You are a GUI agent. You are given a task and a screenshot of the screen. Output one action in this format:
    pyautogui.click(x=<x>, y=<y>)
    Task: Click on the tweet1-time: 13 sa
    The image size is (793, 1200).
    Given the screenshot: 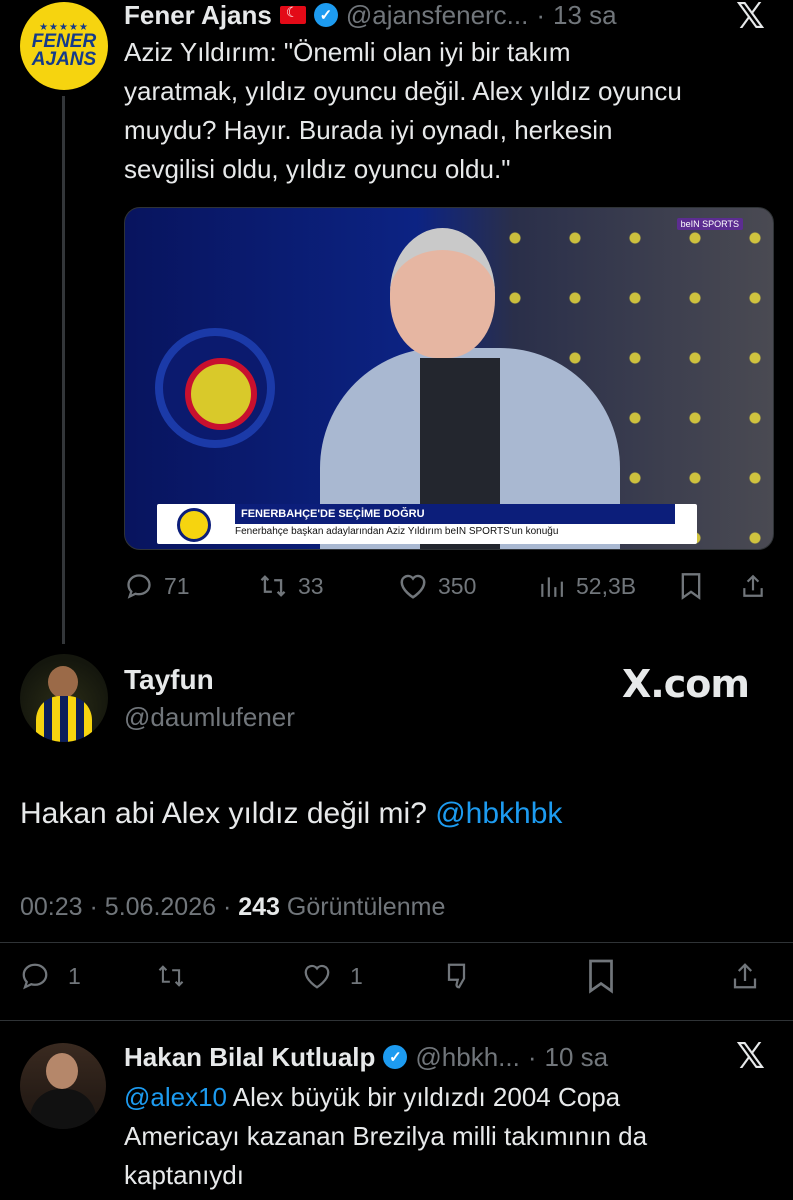 What is the action you would take?
    pyautogui.click(x=585, y=15)
    